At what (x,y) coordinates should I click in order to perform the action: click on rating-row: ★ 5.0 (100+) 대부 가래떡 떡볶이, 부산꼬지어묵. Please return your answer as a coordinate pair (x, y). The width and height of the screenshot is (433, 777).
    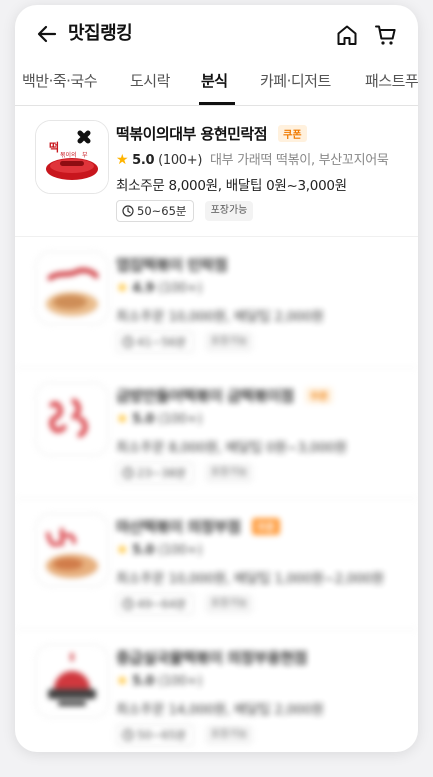
    Looking at the image, I should click on (252, 158).